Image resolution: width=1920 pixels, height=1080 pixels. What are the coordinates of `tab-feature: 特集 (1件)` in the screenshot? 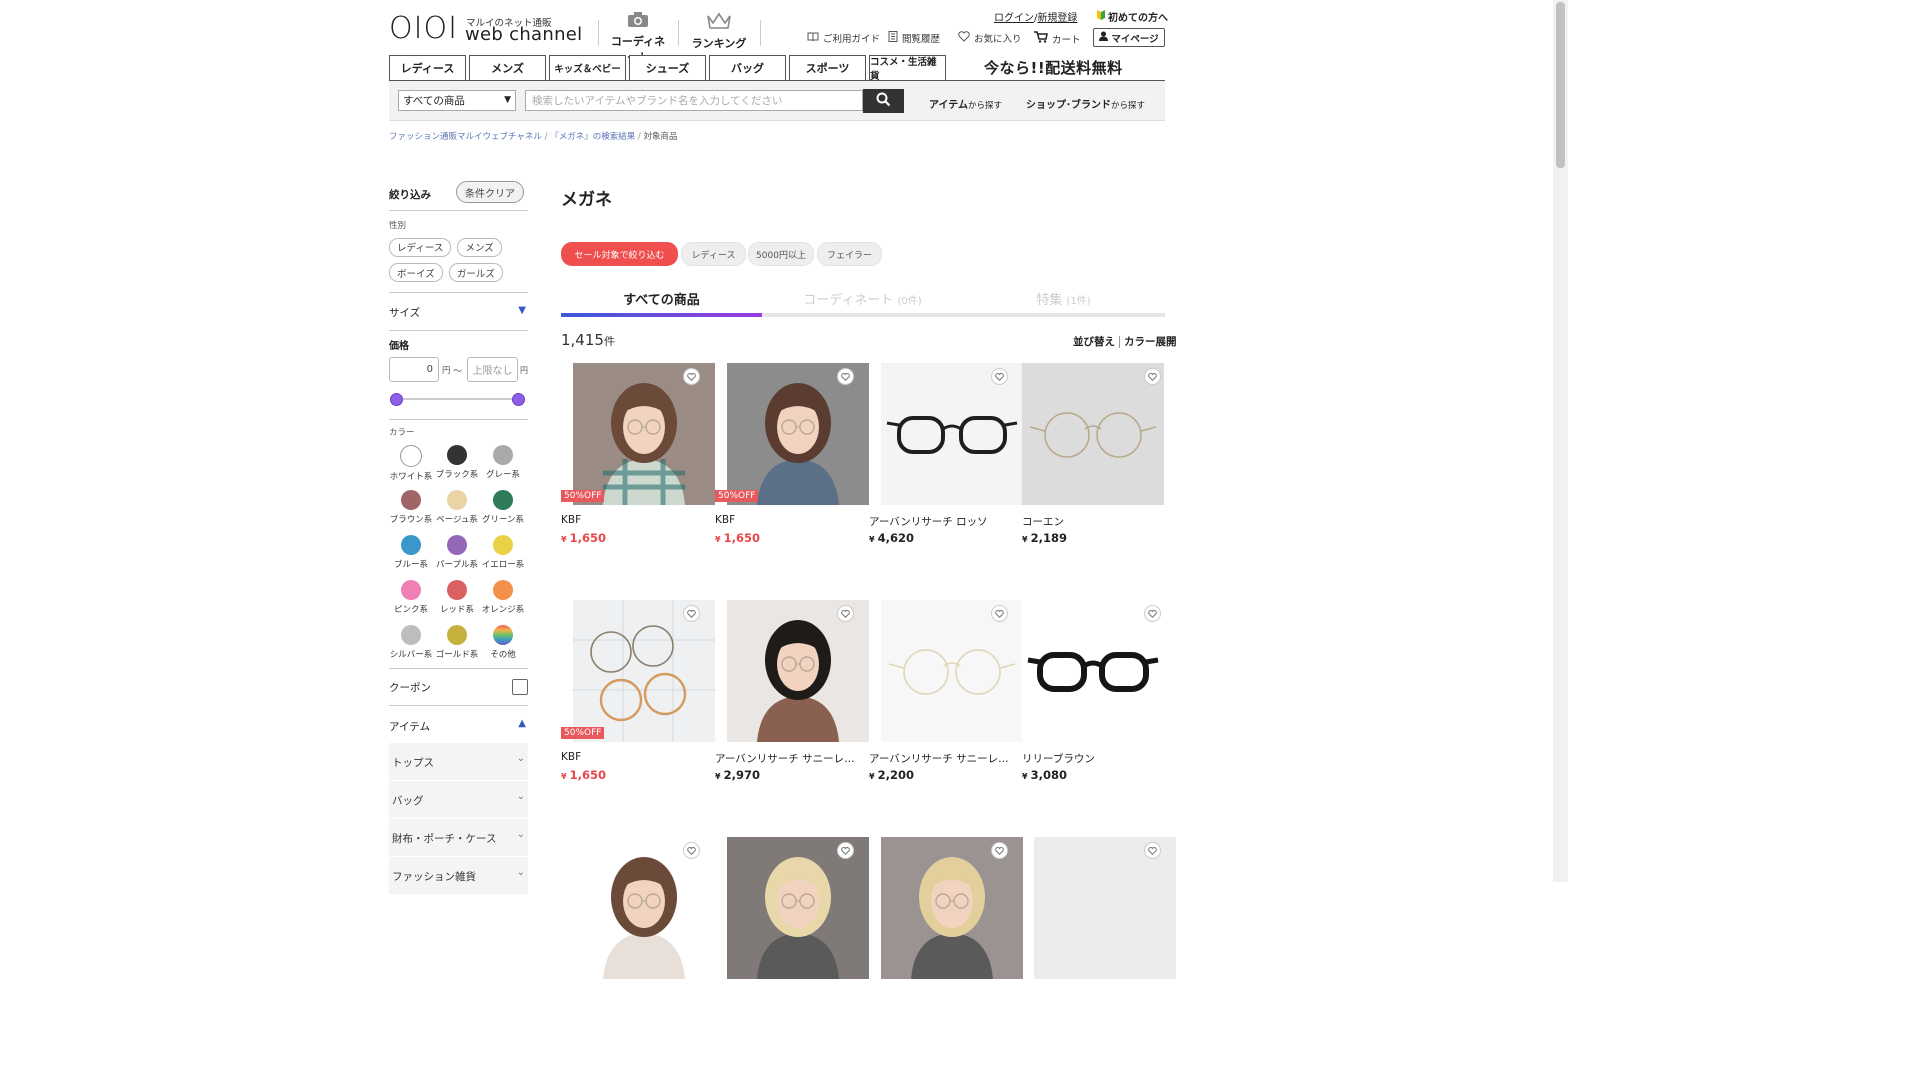 It's located at (1063, 298).